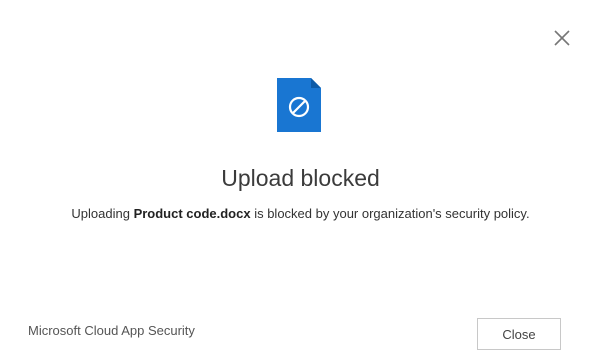 This screenshot has width=601, height=364. I want to click on close-button: Close, so click(519, 334).